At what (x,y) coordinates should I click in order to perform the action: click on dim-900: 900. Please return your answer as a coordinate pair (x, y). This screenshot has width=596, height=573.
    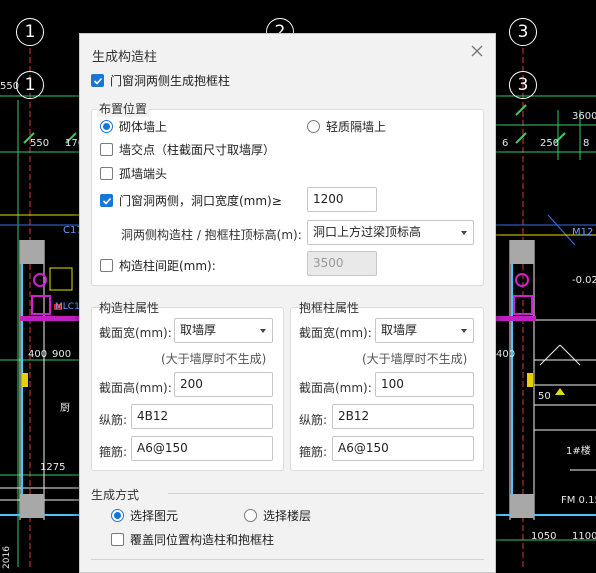
    Looking at the image, I should click on (62, 354).